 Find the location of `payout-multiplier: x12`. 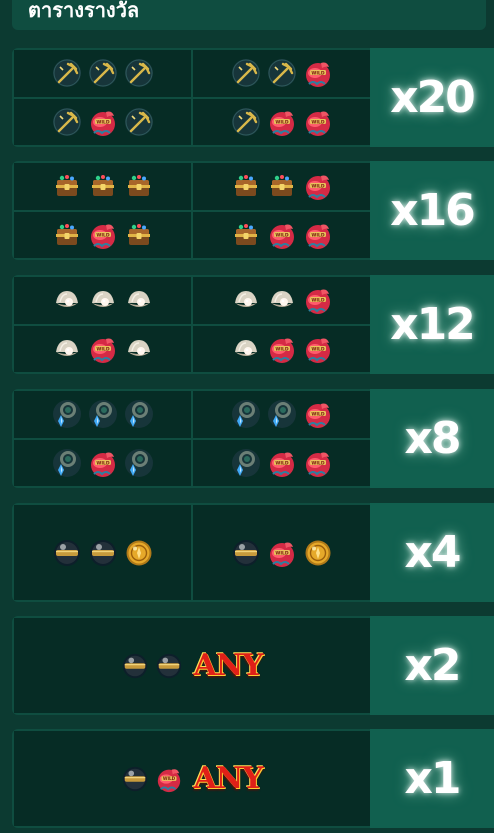

payout-multiplier: x12 is located at coordinates (432, 324).